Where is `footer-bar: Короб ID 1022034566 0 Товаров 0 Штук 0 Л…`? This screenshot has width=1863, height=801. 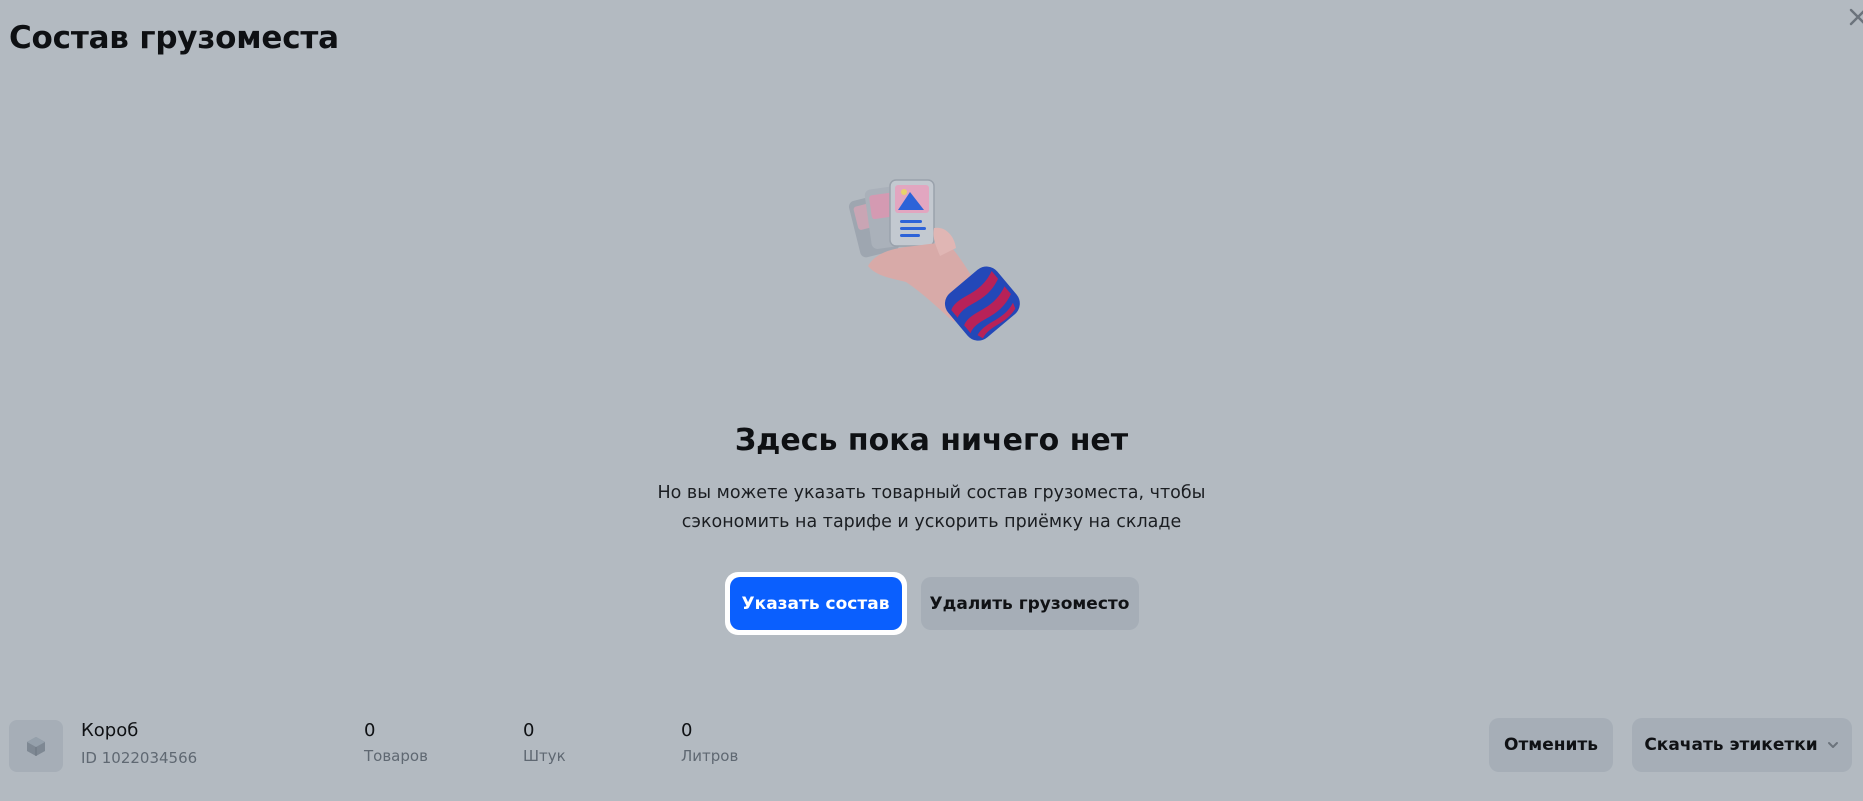 footer-bar: Короб ID 1022034566 0 Товаров 0 Штук 0 Л… is located at coordinates (931, 745).